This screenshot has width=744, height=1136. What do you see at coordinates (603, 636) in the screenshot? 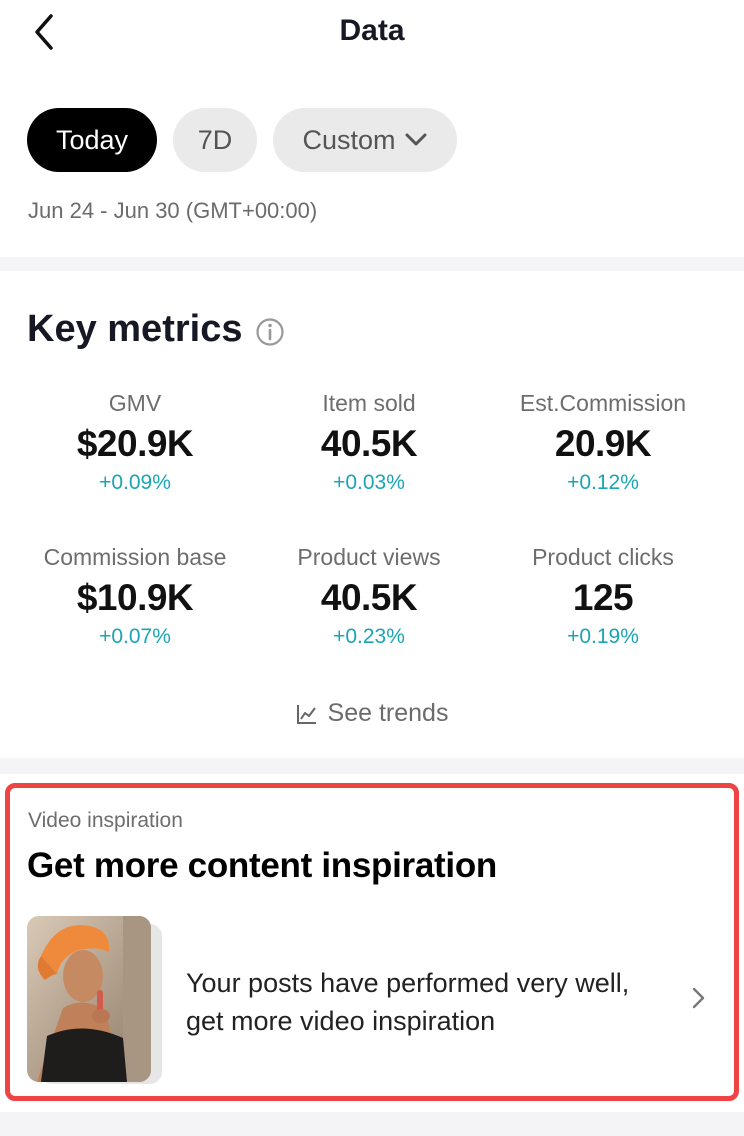
I see `metric-change: +0.19%` at bounding box center [603, 636].